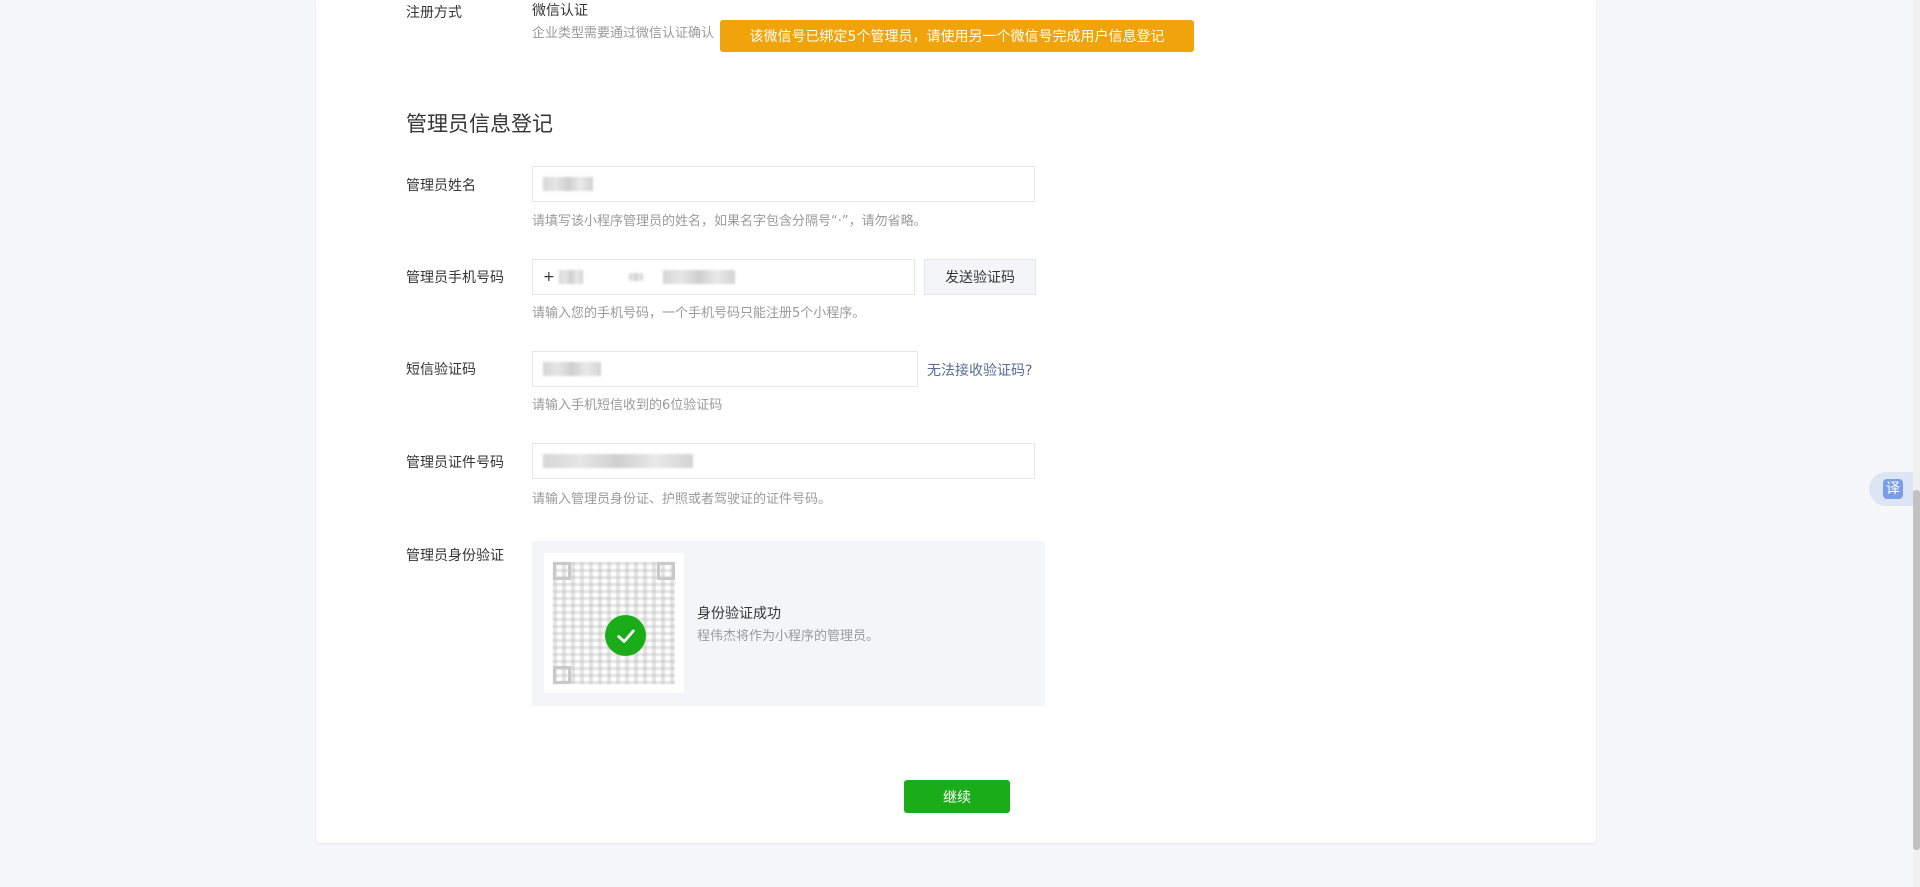 The image size is (1920, 887). Describe the element at coordinates (562, 571) in the screenshot. I see `qr-finder-top-left` at that location.